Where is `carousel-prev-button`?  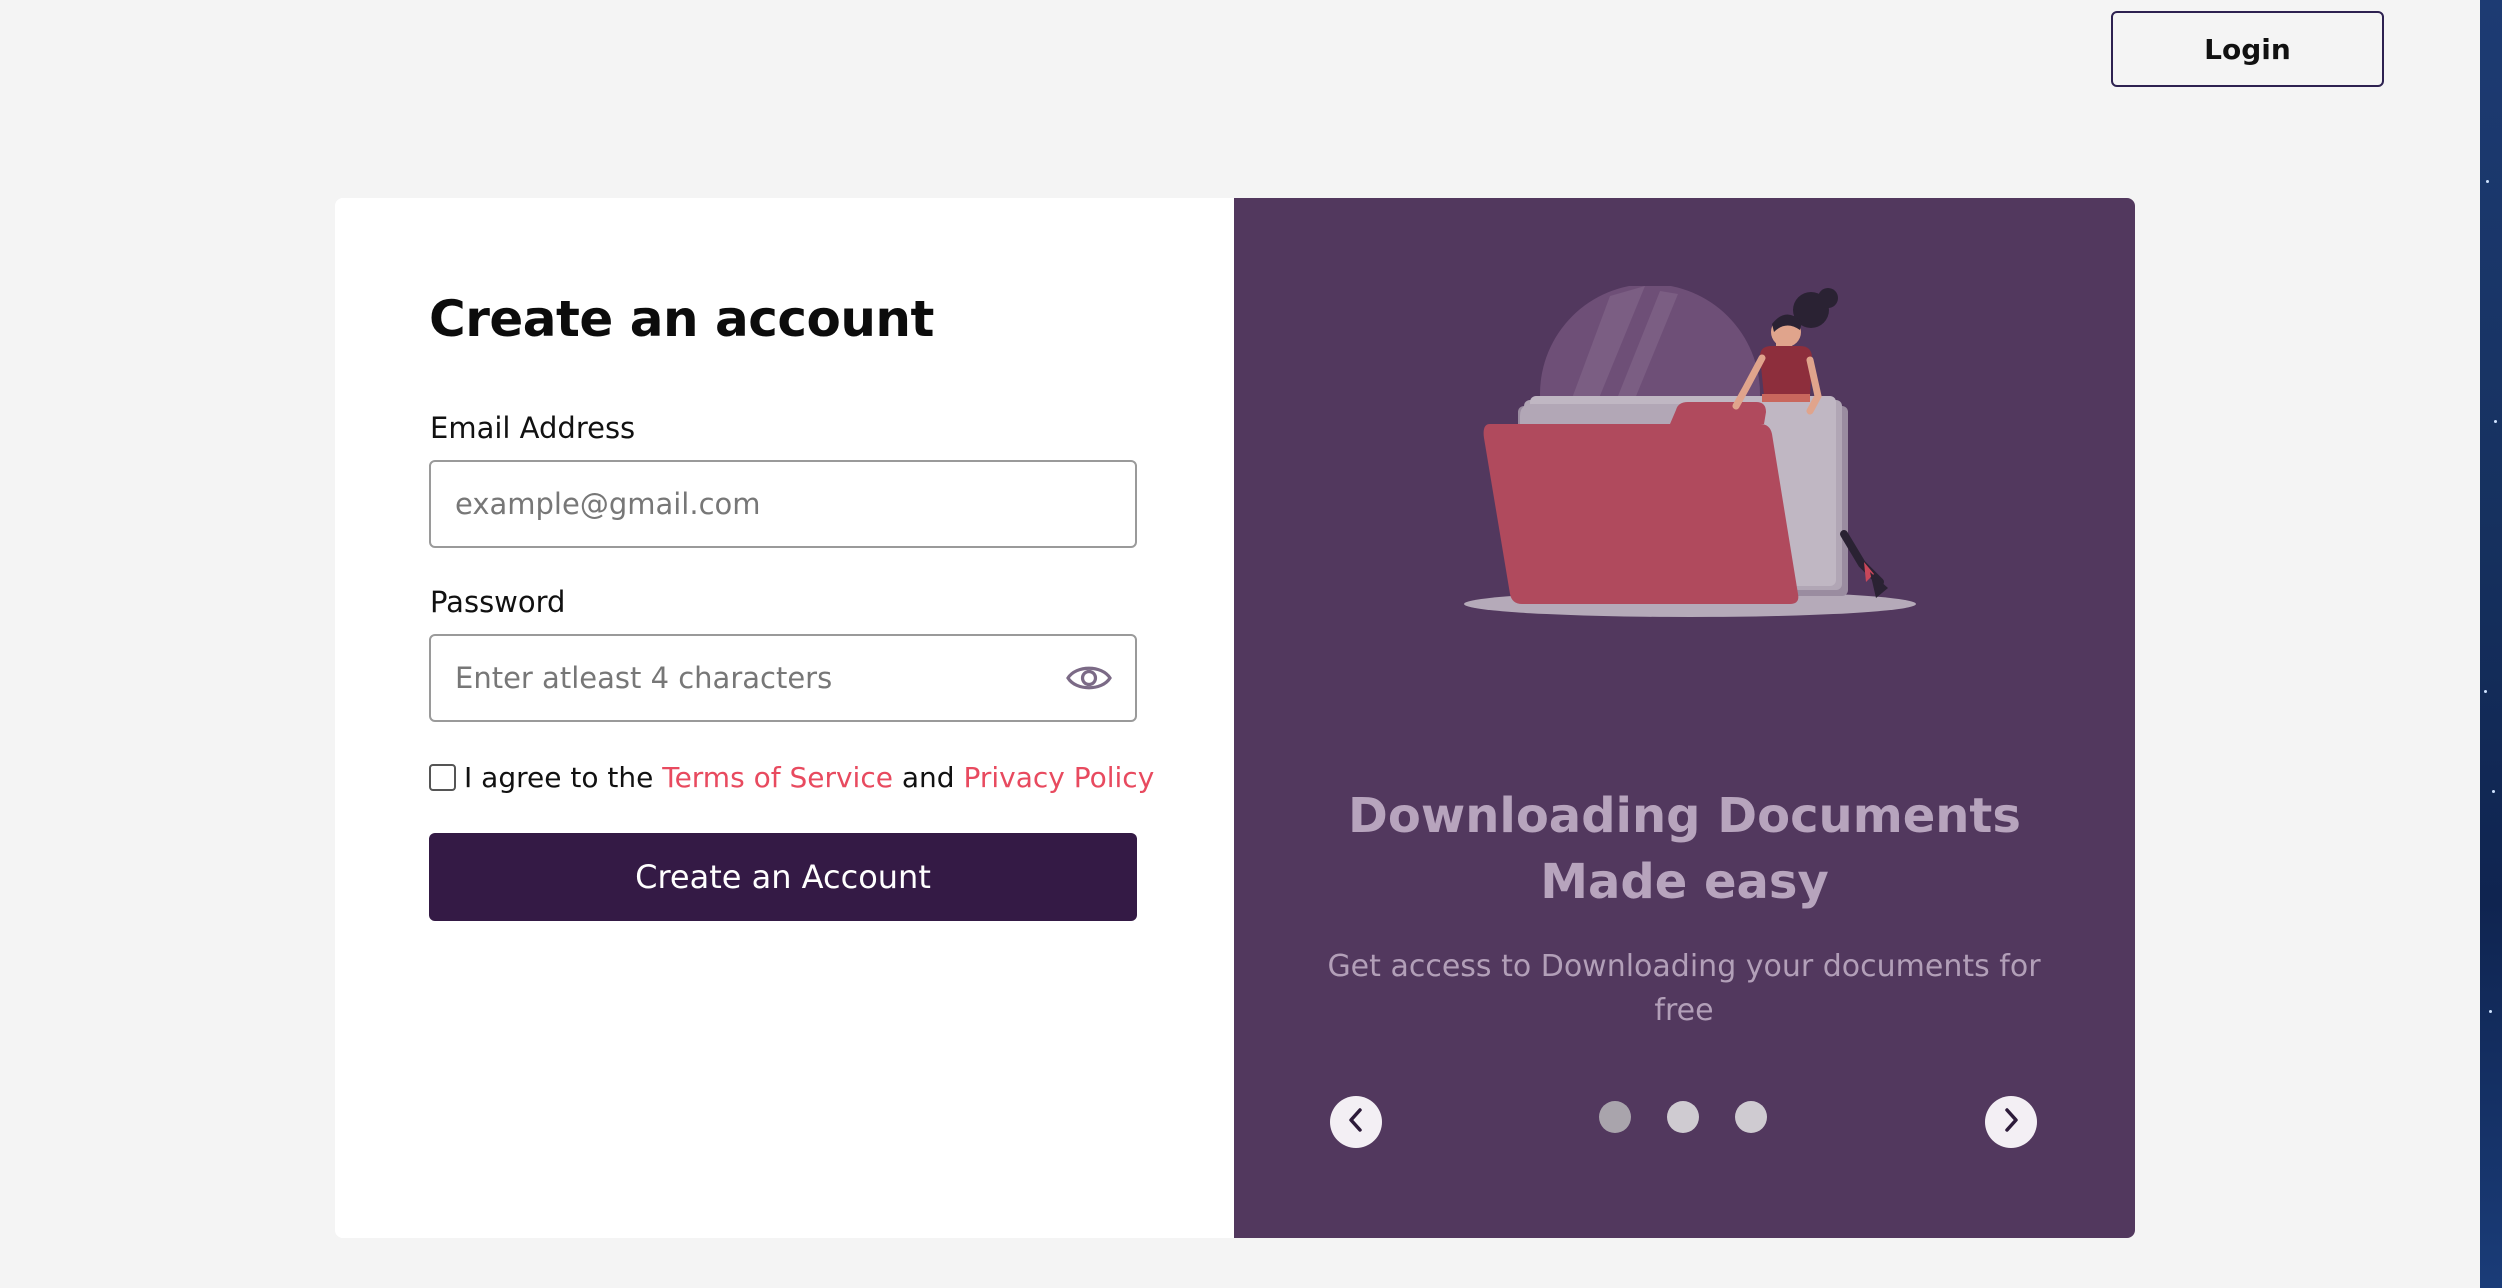 carousel-prev-button is located at coordinates (1356, 1122).